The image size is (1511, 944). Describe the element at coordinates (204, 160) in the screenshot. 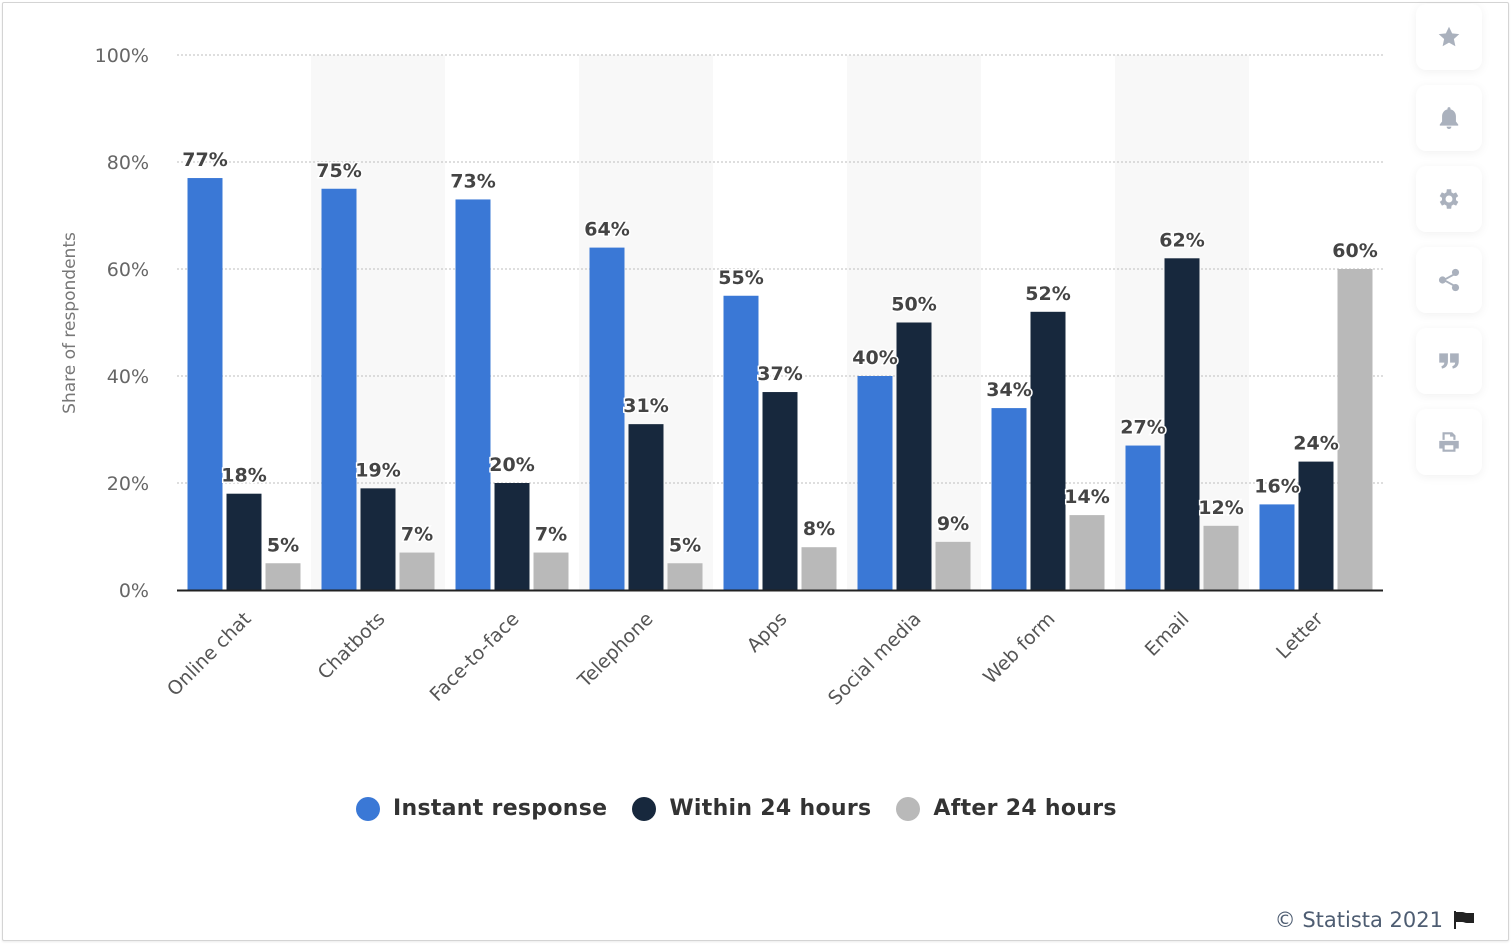

I see `data-label: 77%` at that location.